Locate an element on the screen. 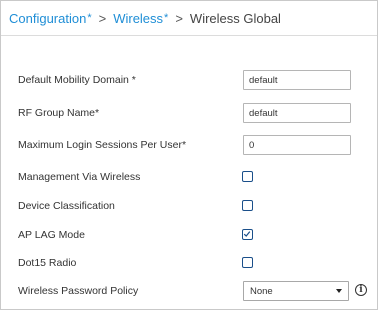 The image size is (378, 310). default-mobility-domain-label: Default Mobility Domain * is located at coordinates (77, 80).